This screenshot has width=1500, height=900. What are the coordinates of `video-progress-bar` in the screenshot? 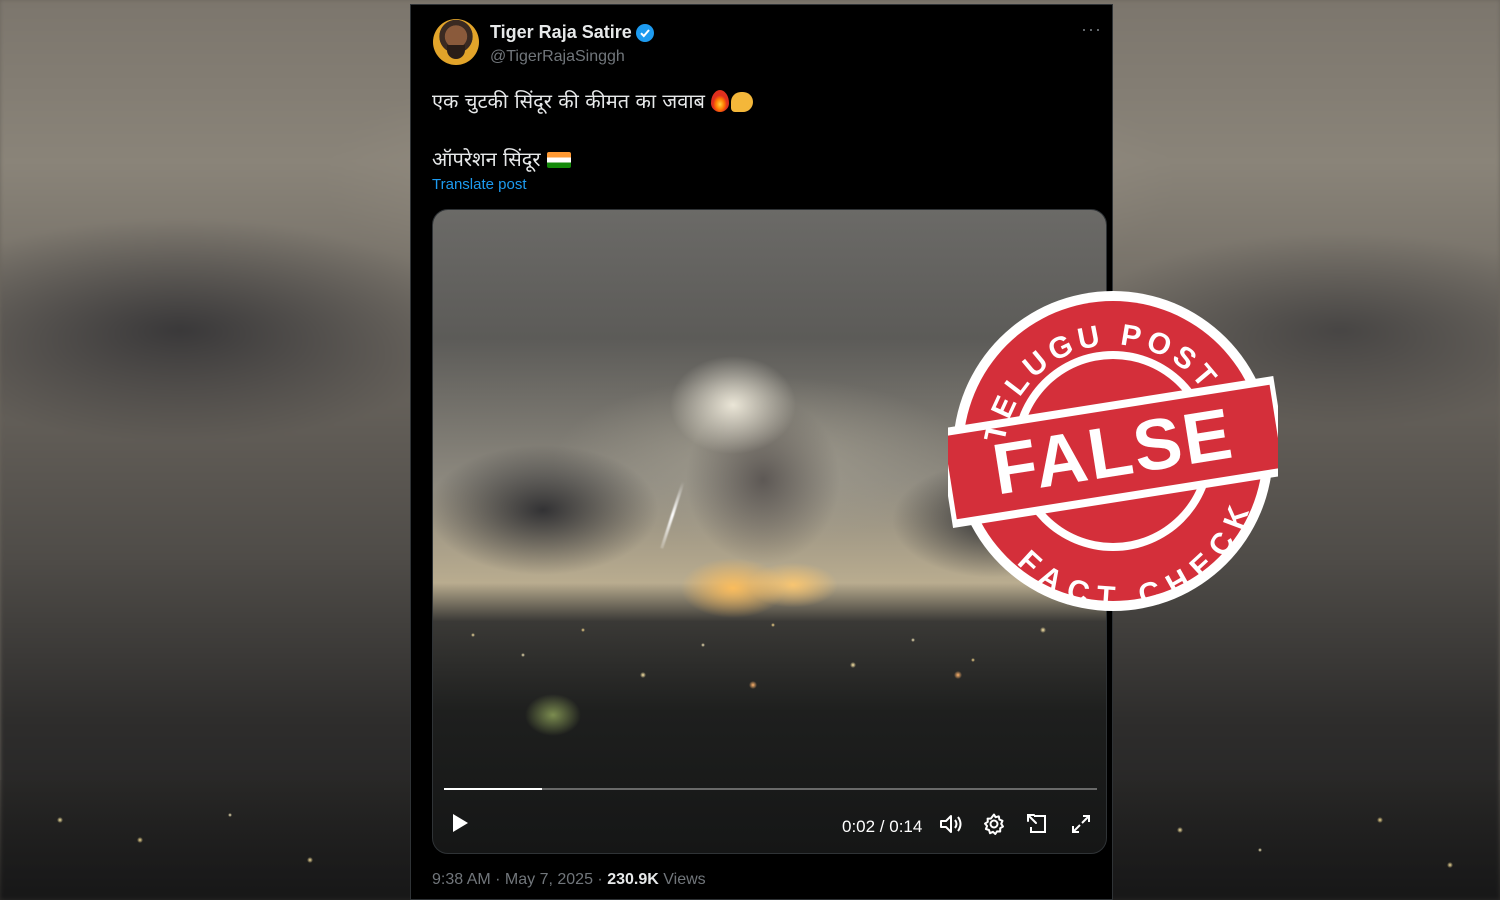 It's located at (770, 789).